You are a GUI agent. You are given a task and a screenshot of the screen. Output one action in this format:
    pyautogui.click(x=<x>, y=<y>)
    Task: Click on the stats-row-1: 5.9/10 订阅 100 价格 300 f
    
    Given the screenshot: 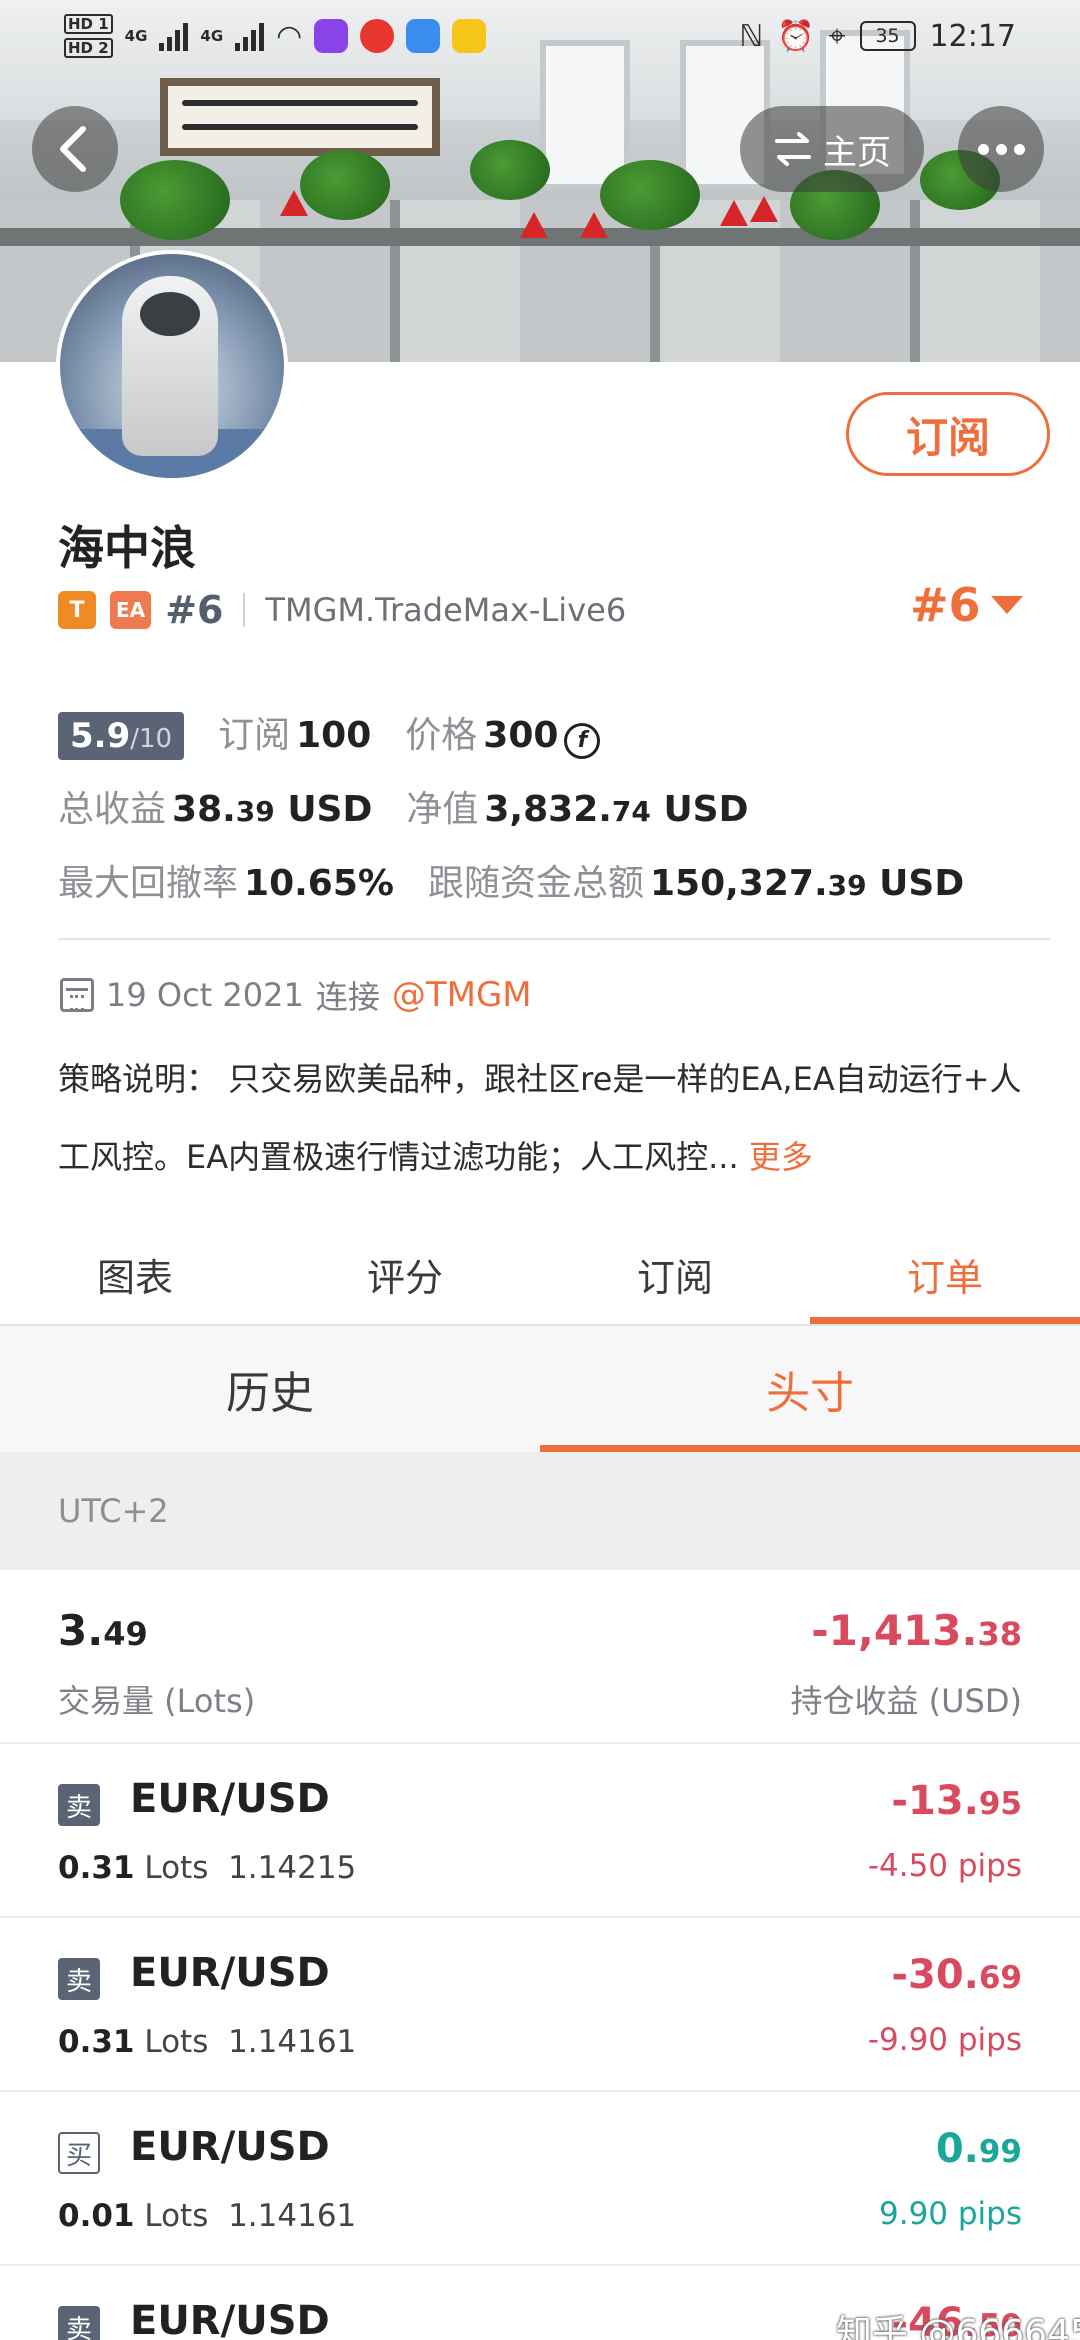 What is the action you would take?
    pyautogui.click(x=329, y=733)
    